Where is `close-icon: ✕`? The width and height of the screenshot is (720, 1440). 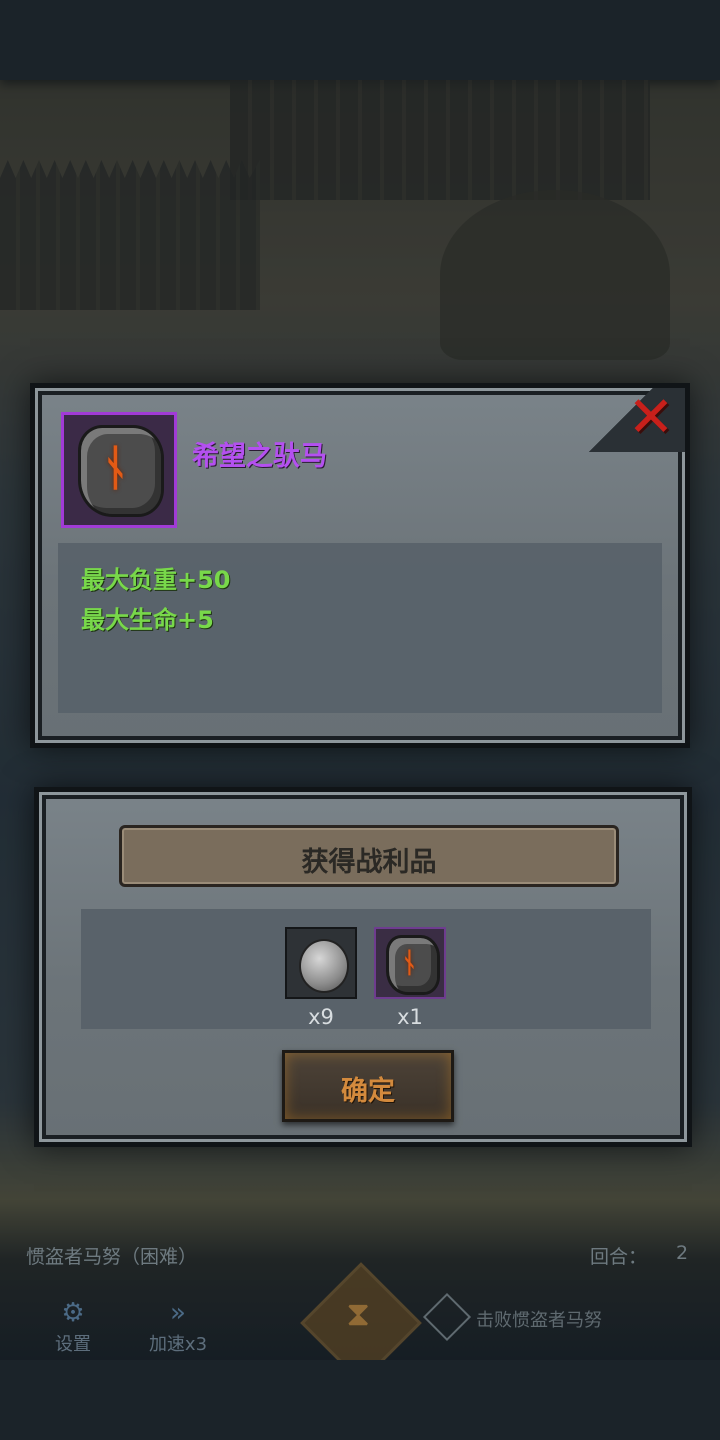 close-icon: ✕ is located at coordinates (651, 417).